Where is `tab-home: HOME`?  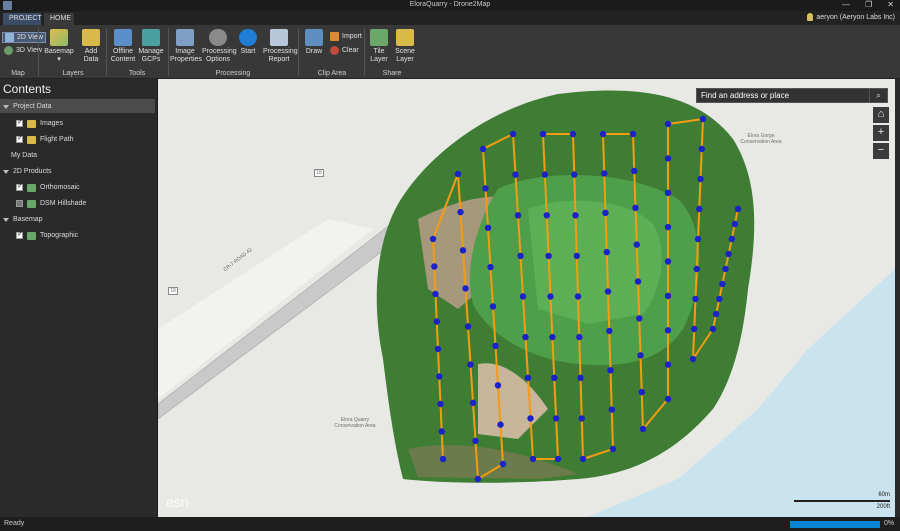
tab-home: HOME is located at coordinates (59, 19).